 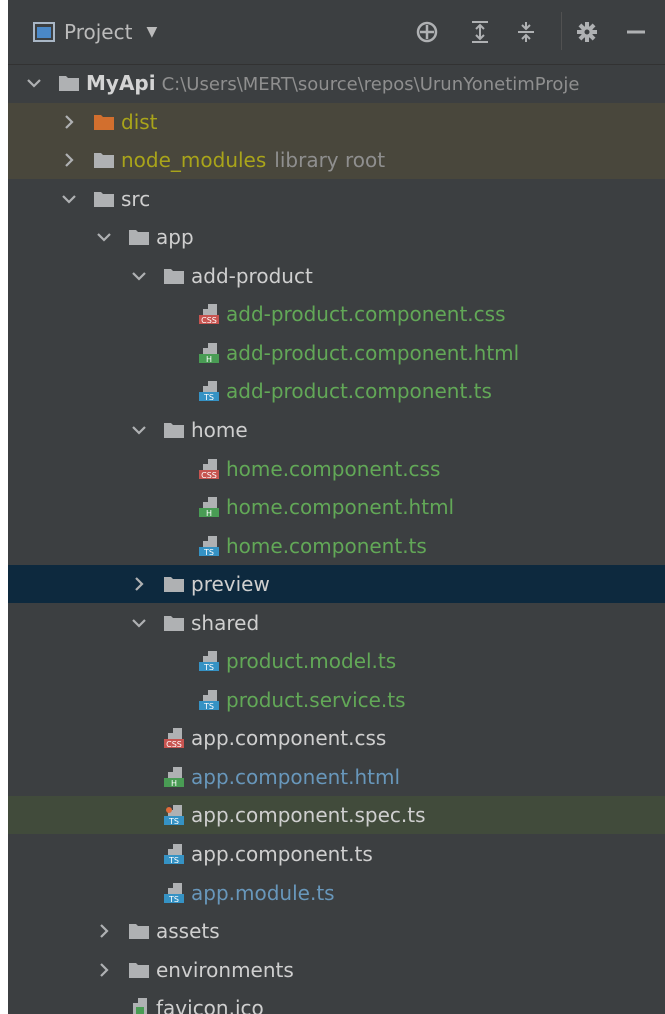 What do you see at coordinates (210, 1005) in the screenshot?
I see `tree-item-label: favicon.ico` at bounding box center [210, 1005].